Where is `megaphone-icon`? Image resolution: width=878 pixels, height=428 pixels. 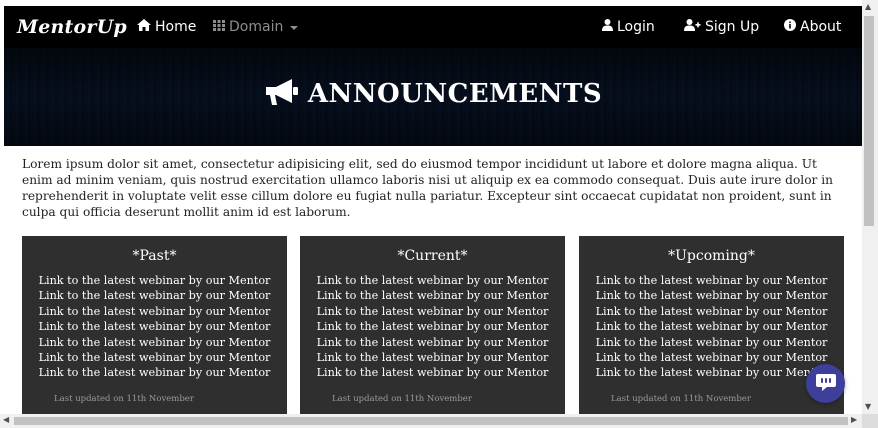
megaphone-icon is located at coordinates (282, 94).